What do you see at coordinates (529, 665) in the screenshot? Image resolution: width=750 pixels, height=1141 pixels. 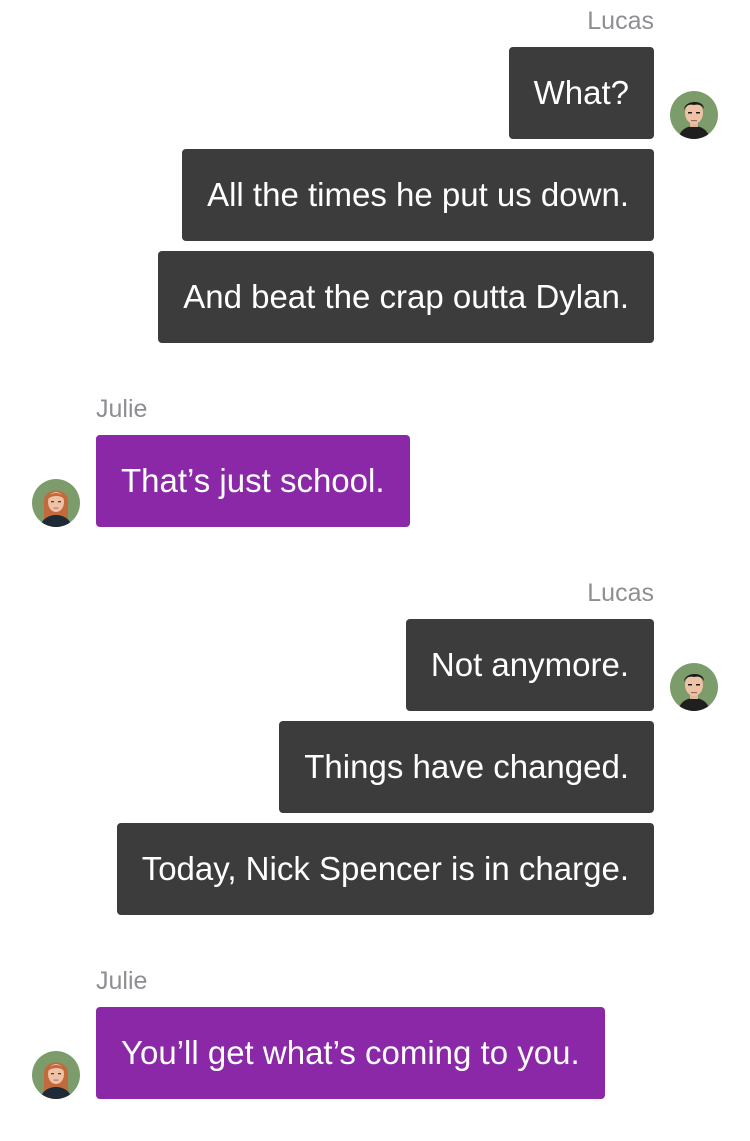 I see `message-bubble-outgoing: Not anymore.` at bounding box center [529, 665].